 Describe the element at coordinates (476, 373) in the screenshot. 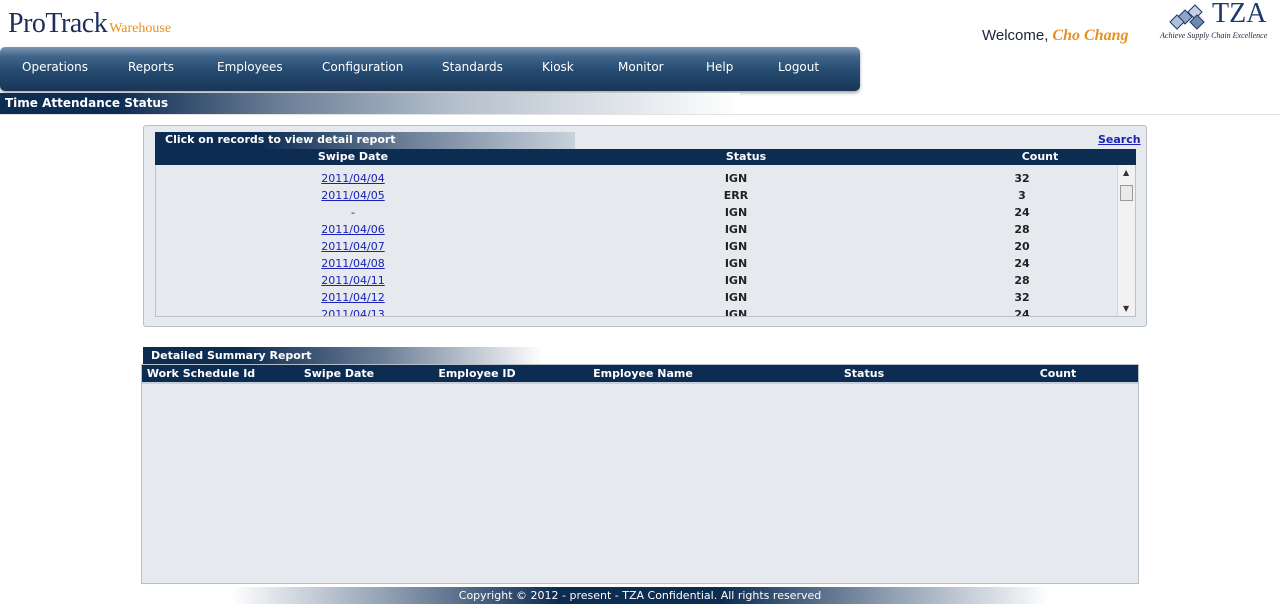

I see `column-header-employee-id: Employee ID` at that location.